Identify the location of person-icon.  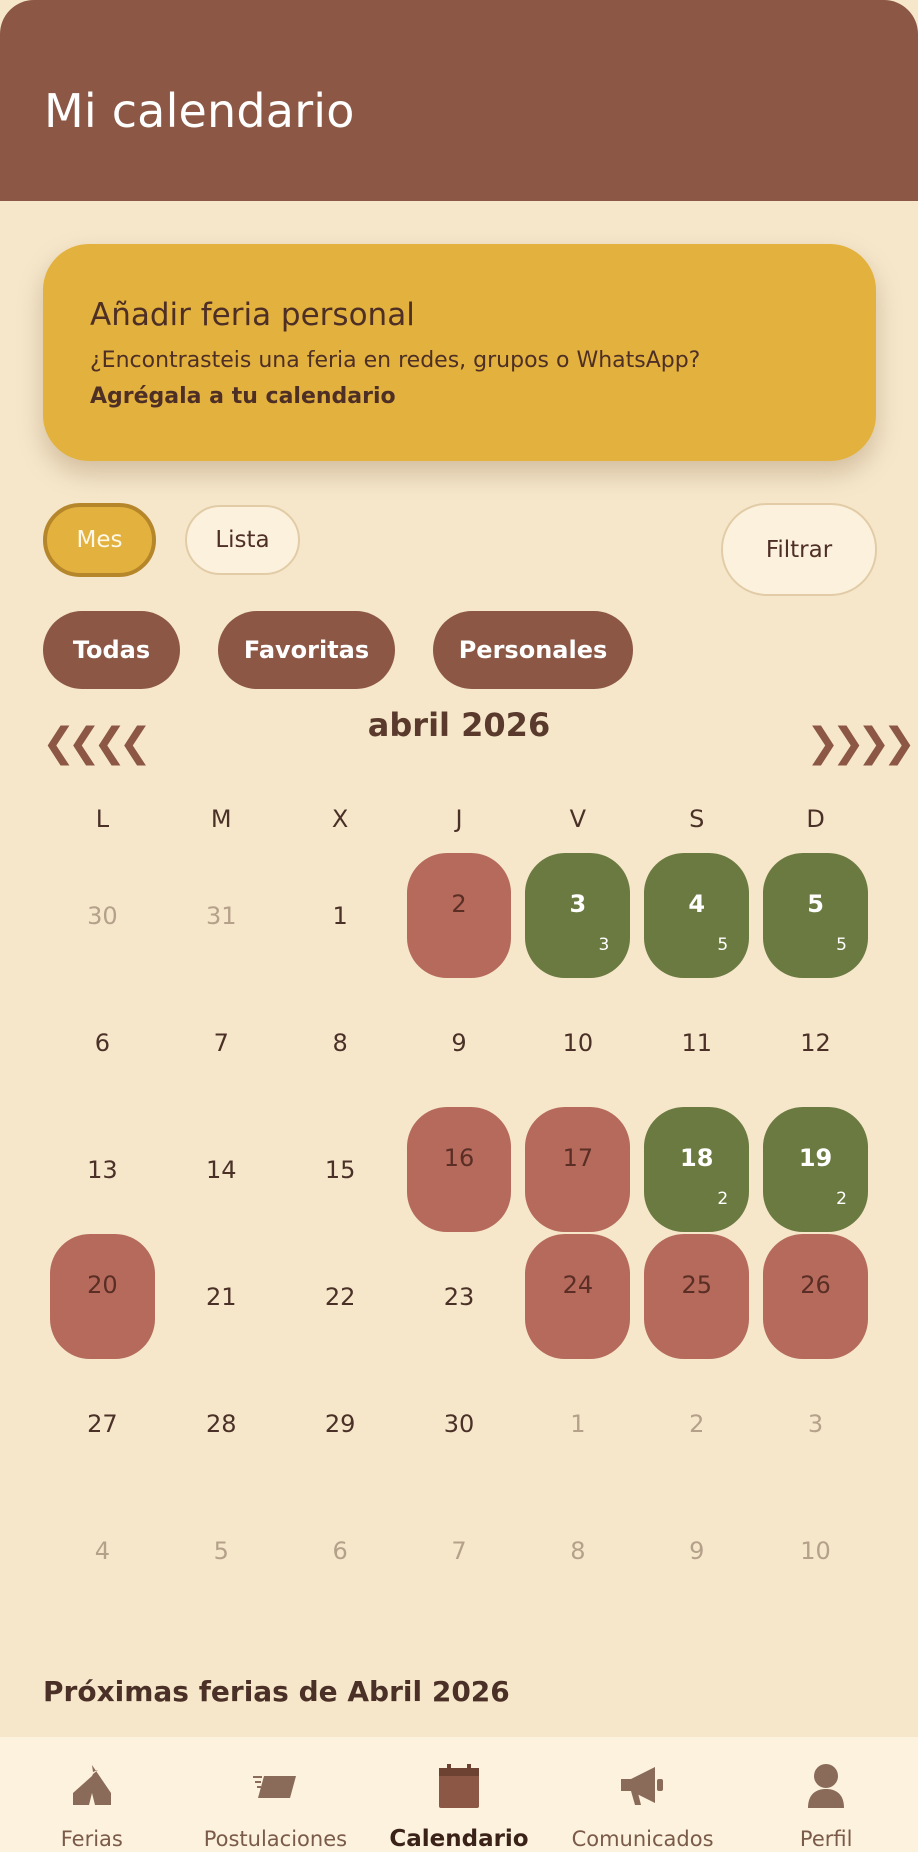
(826, 1786).